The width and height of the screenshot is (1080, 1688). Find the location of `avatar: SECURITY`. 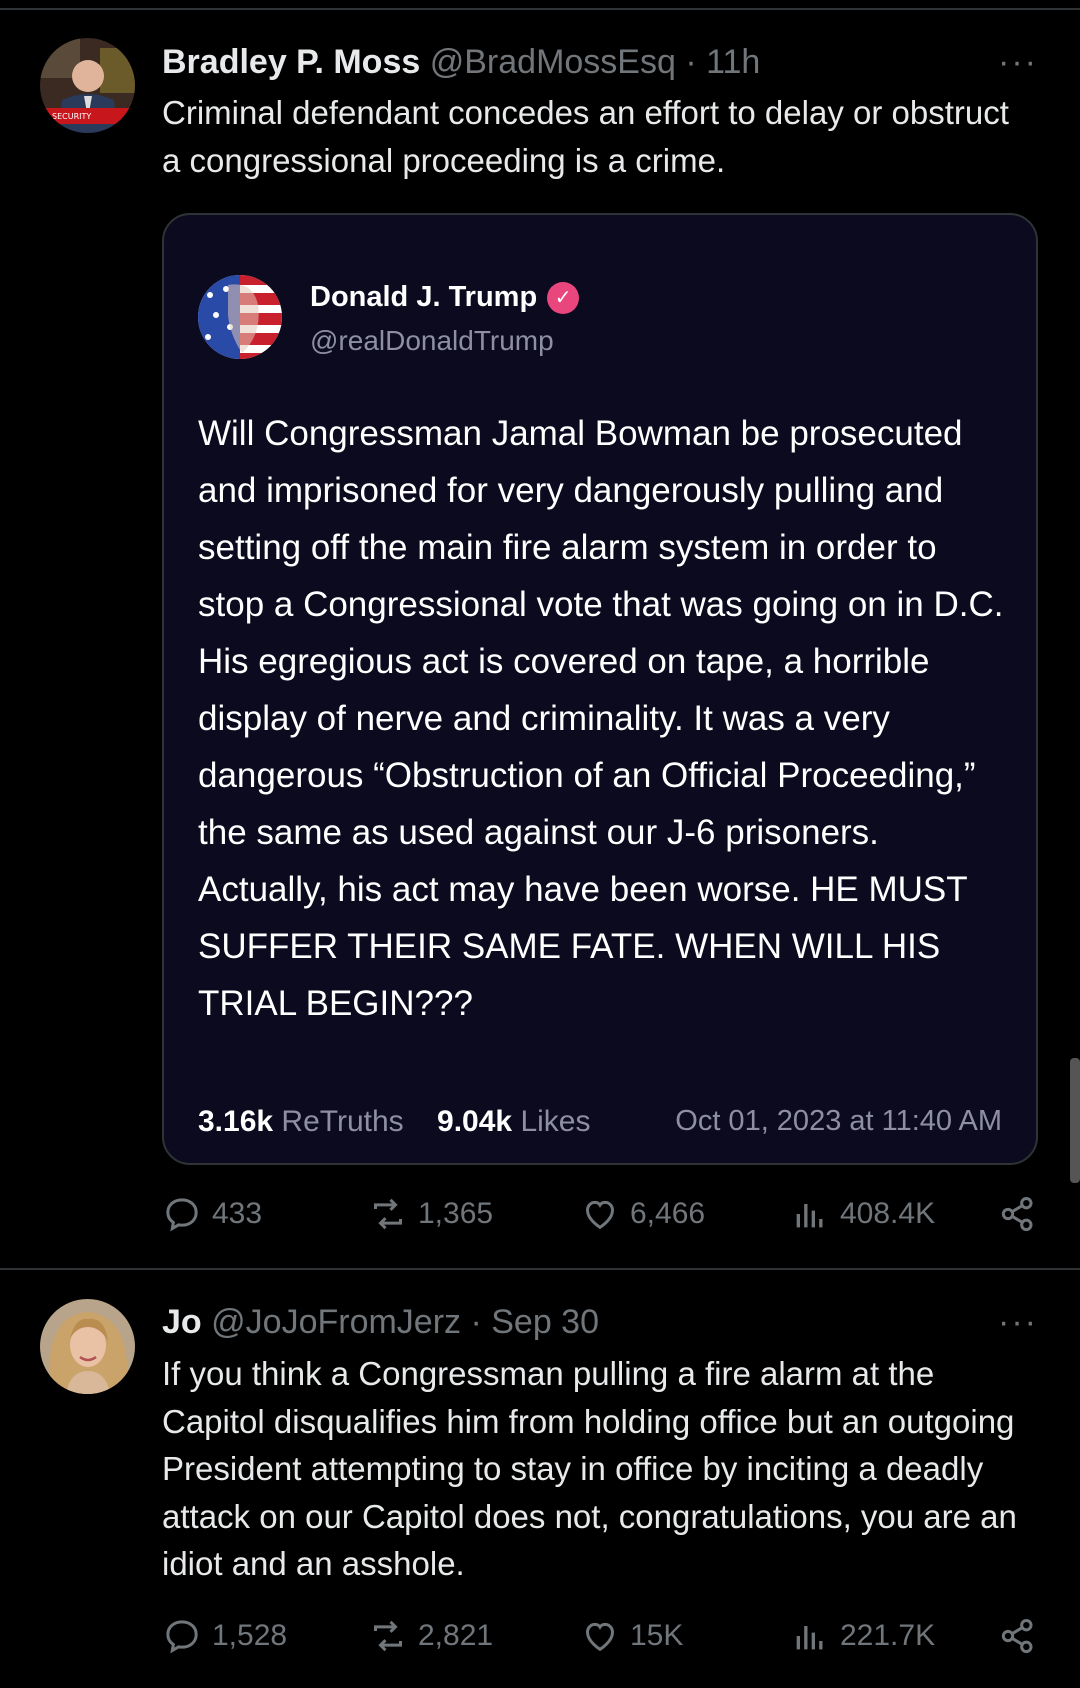

avatar: SECURITY is located at coordinates (87, 85).